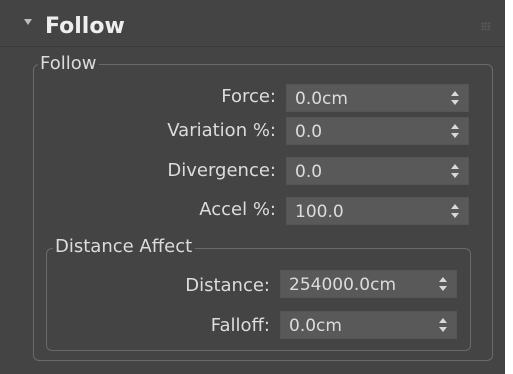 This screenshot has height=374, width=513. Describe the element at coordinates (308, 172) in the screenshot. I see `divergence-value: 0.0` at that location.